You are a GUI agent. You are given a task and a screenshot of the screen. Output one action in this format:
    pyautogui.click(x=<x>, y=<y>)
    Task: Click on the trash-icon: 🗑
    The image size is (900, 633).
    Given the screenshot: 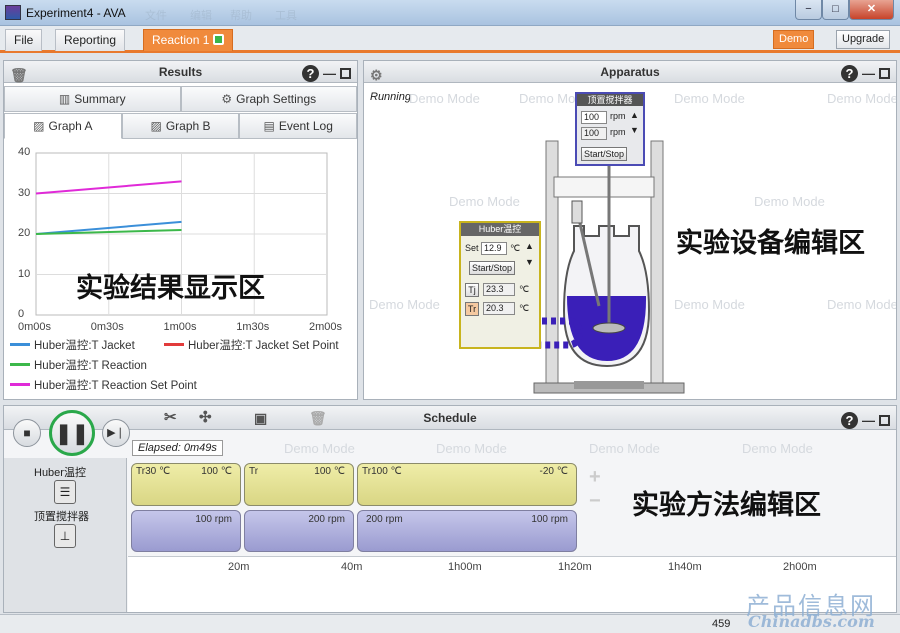 What is the action you would take?
    pyautogui.click(x=19, y=75)
    